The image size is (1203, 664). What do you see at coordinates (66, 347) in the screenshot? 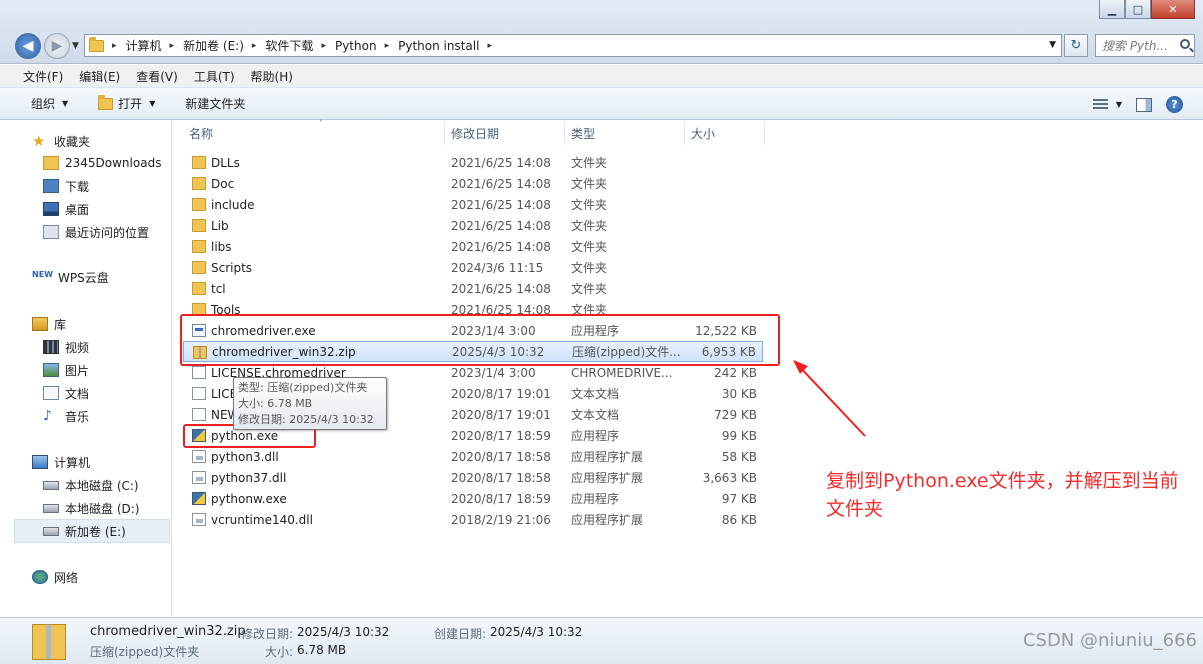
I see `sidebar-item-videos: 视频` at bounding box center [66, 347].